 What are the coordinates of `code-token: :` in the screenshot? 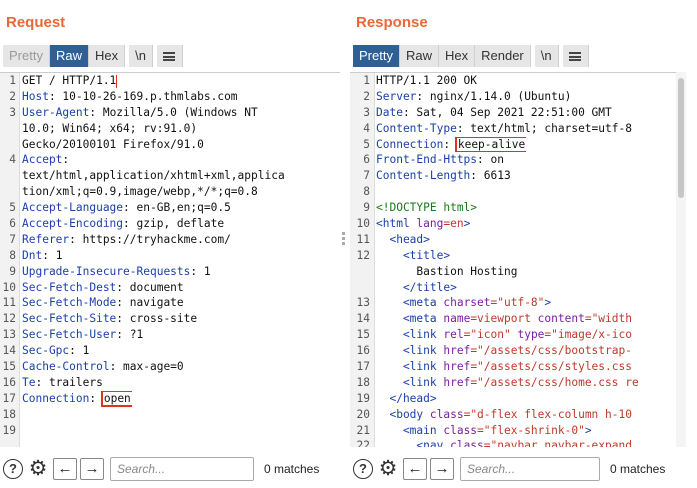 It's located at (66, 160).